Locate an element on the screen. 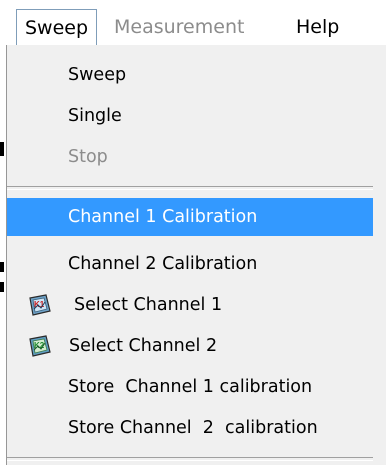 The width and height of the screenshot is (386, 470). menu-item-label: Select Channel 1 is located at coordinates (148, 305).